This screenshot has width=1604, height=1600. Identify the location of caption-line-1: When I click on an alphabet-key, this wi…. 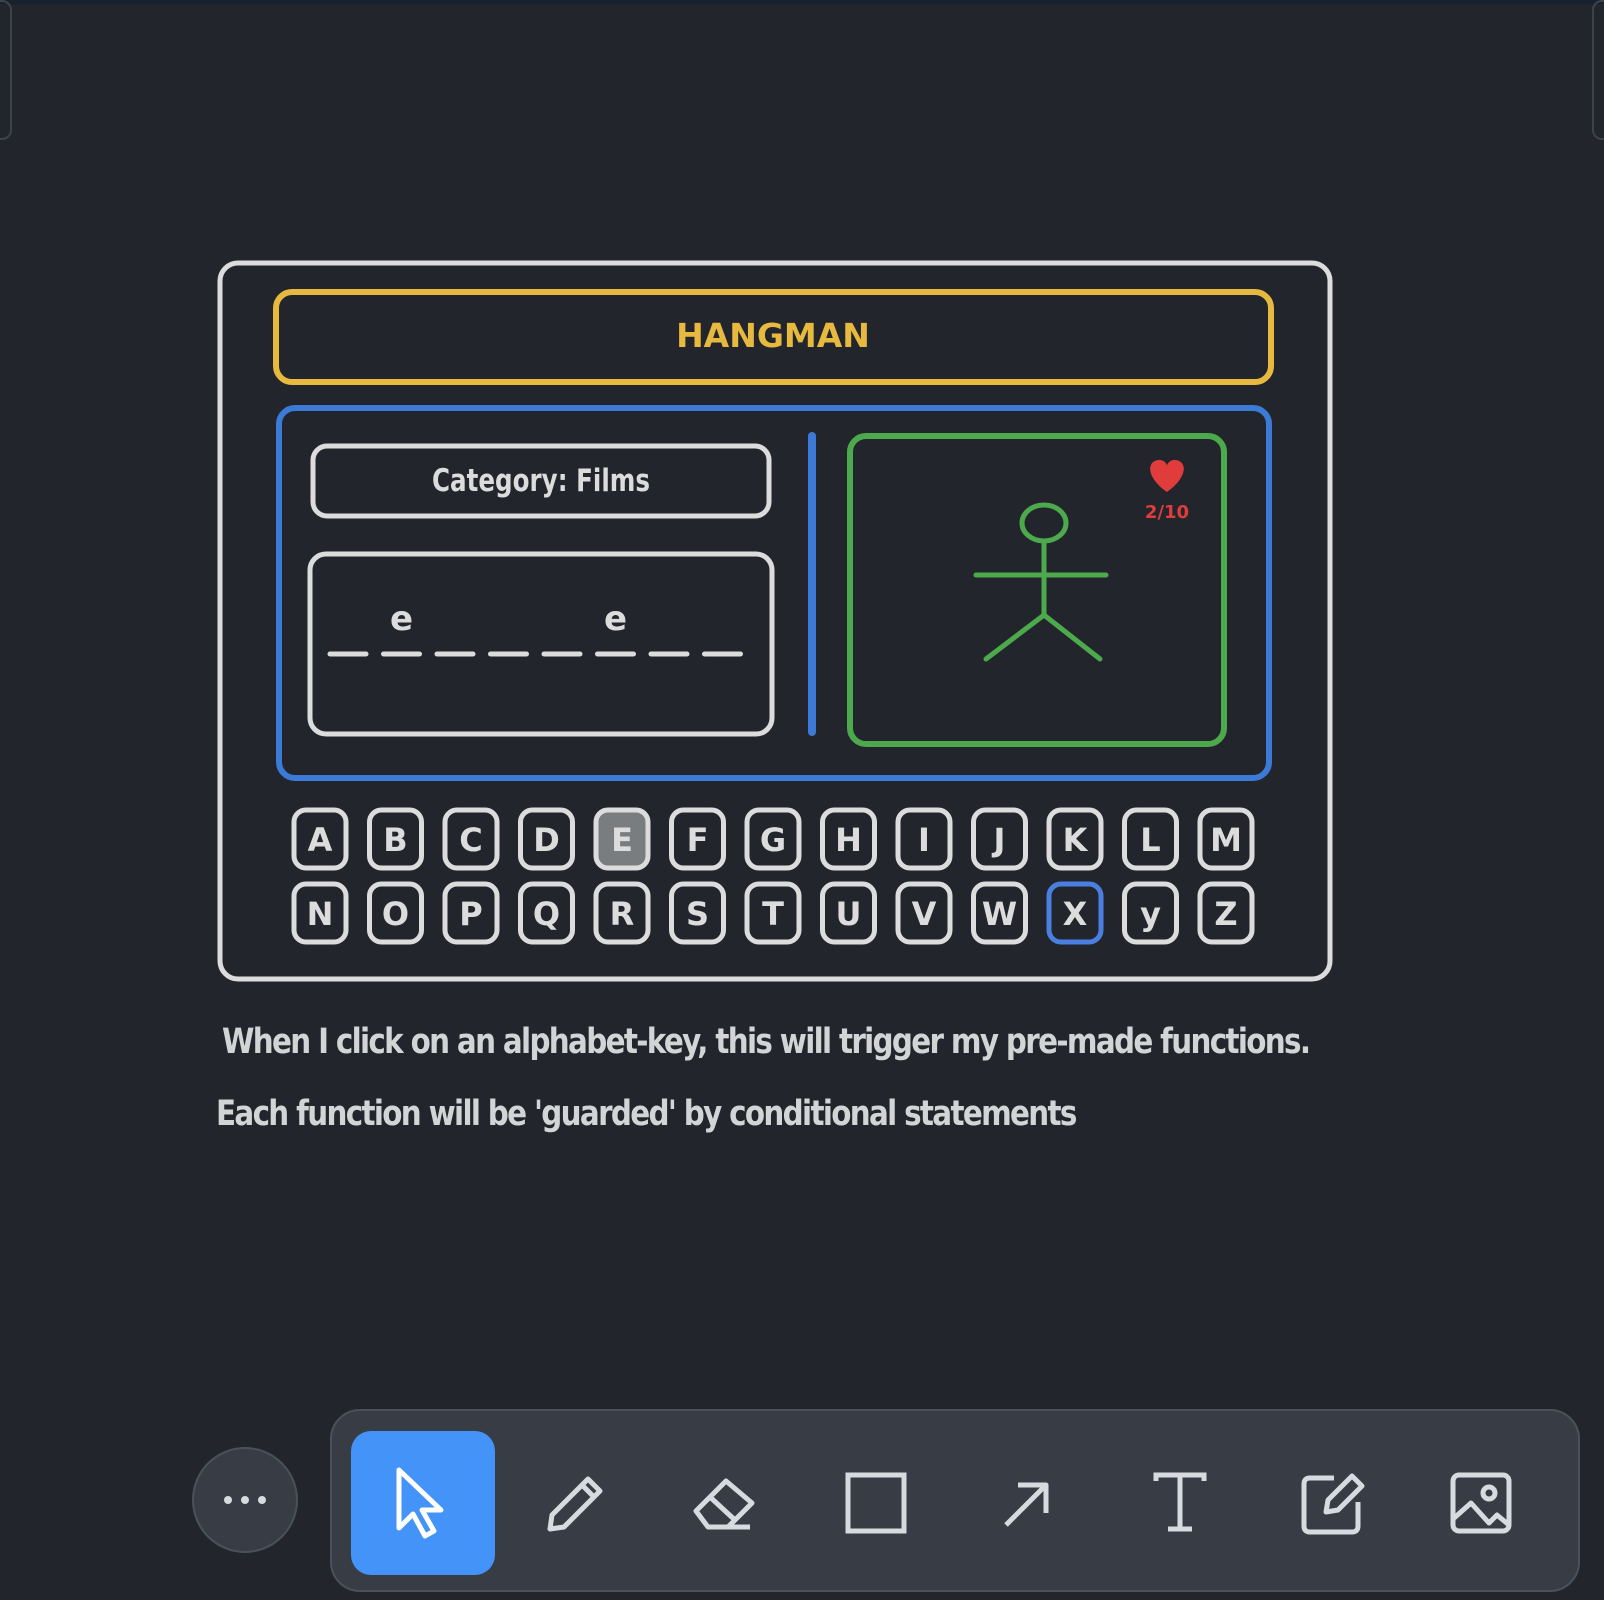
(766, 1042).